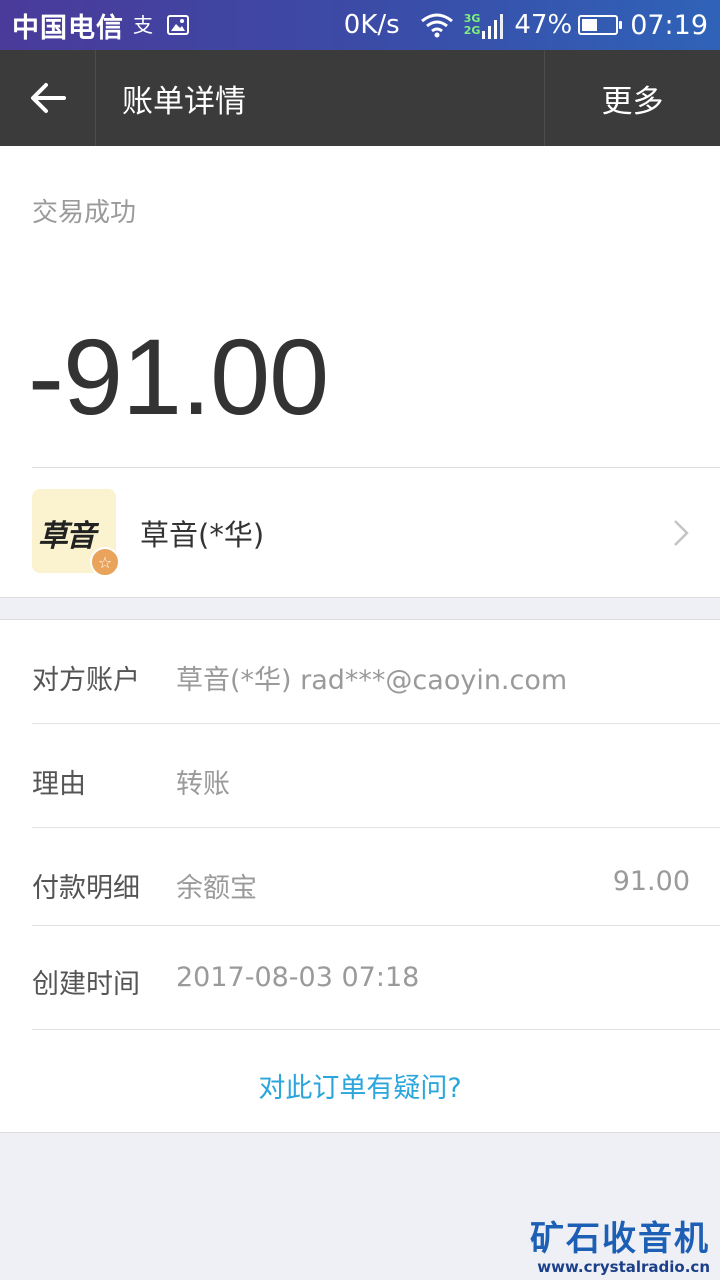  Describe the element at coordinates (360, 1085) in the screenshot. I see `order-question-link: 对此订单有疑问?` at that location.